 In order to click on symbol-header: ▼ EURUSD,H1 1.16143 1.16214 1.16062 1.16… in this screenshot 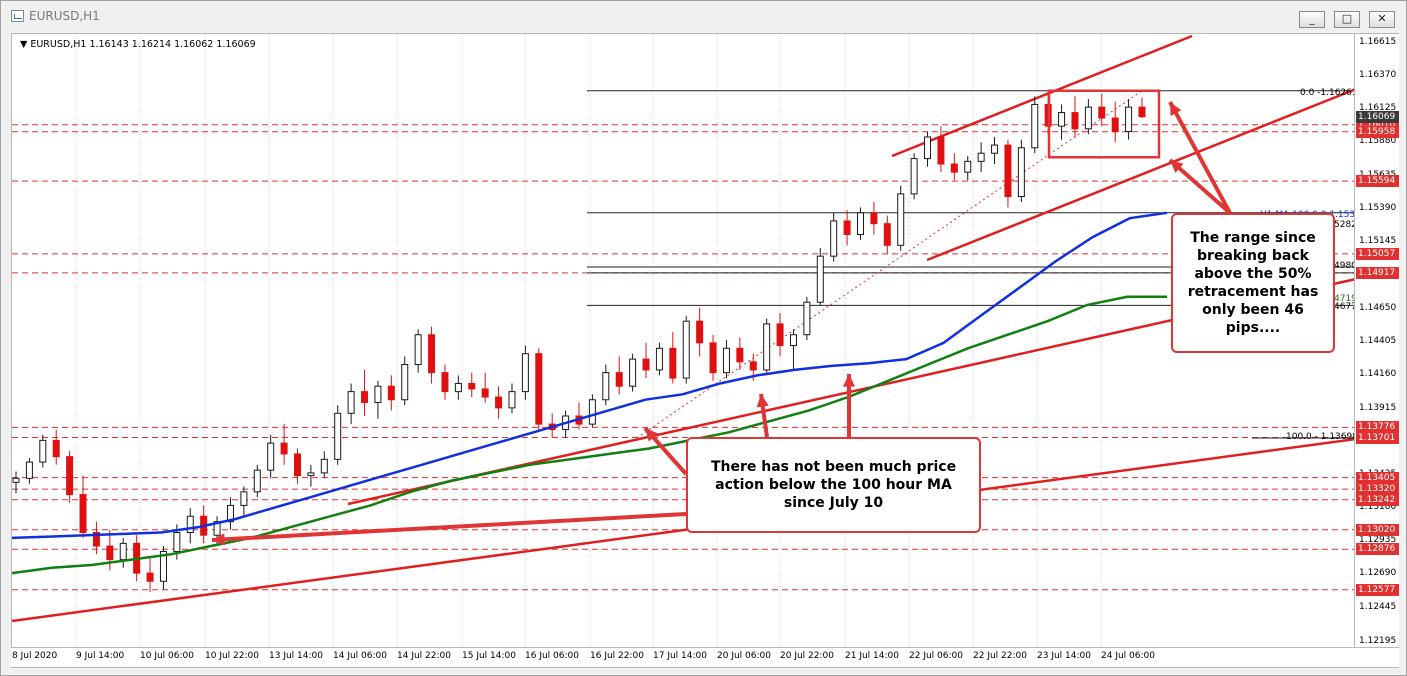, I will do `click(138, 44)`.